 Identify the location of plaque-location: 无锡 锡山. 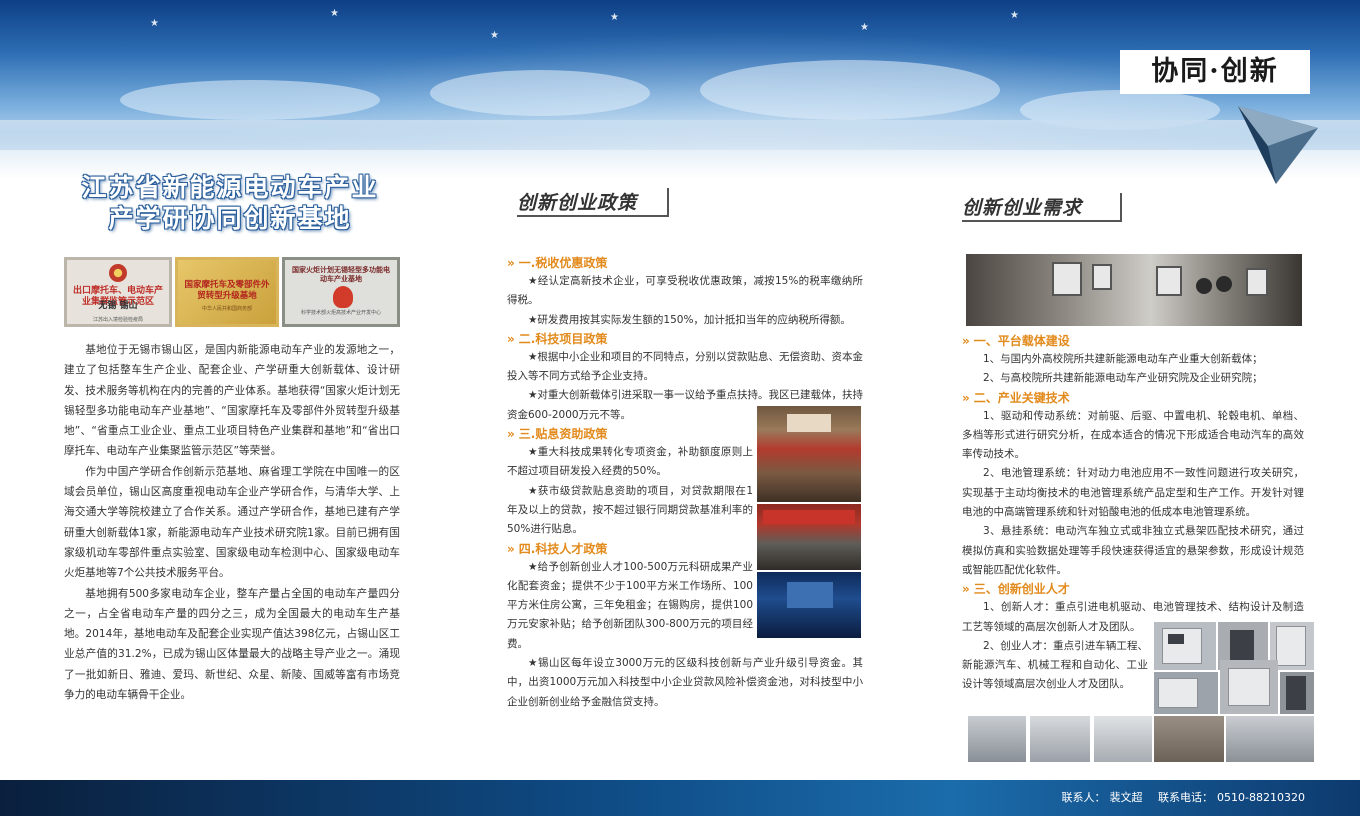
(118, 306).